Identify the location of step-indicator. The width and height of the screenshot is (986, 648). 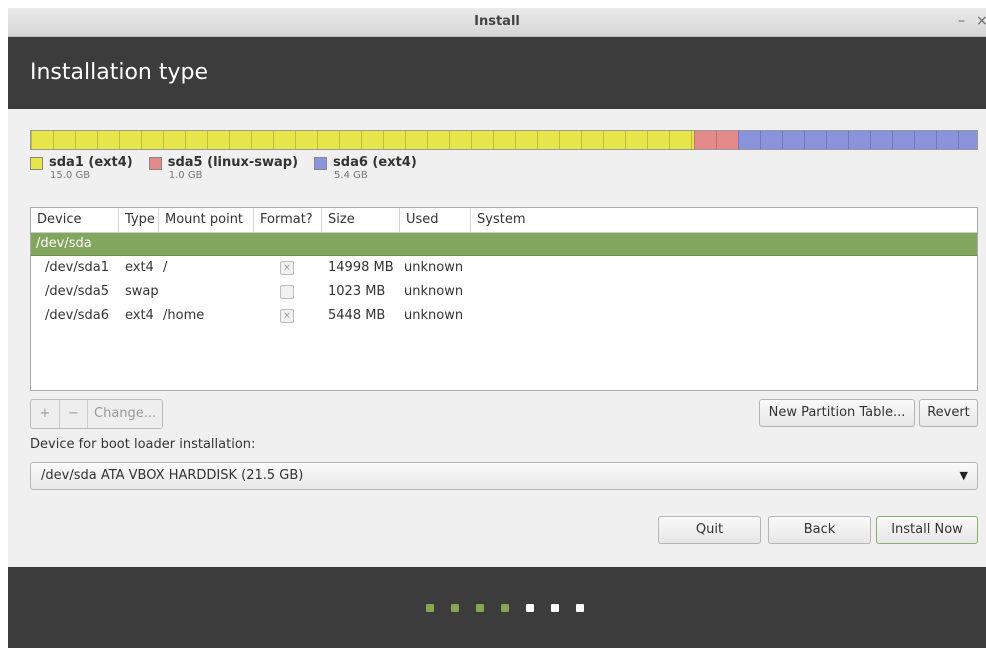
(513, 608).